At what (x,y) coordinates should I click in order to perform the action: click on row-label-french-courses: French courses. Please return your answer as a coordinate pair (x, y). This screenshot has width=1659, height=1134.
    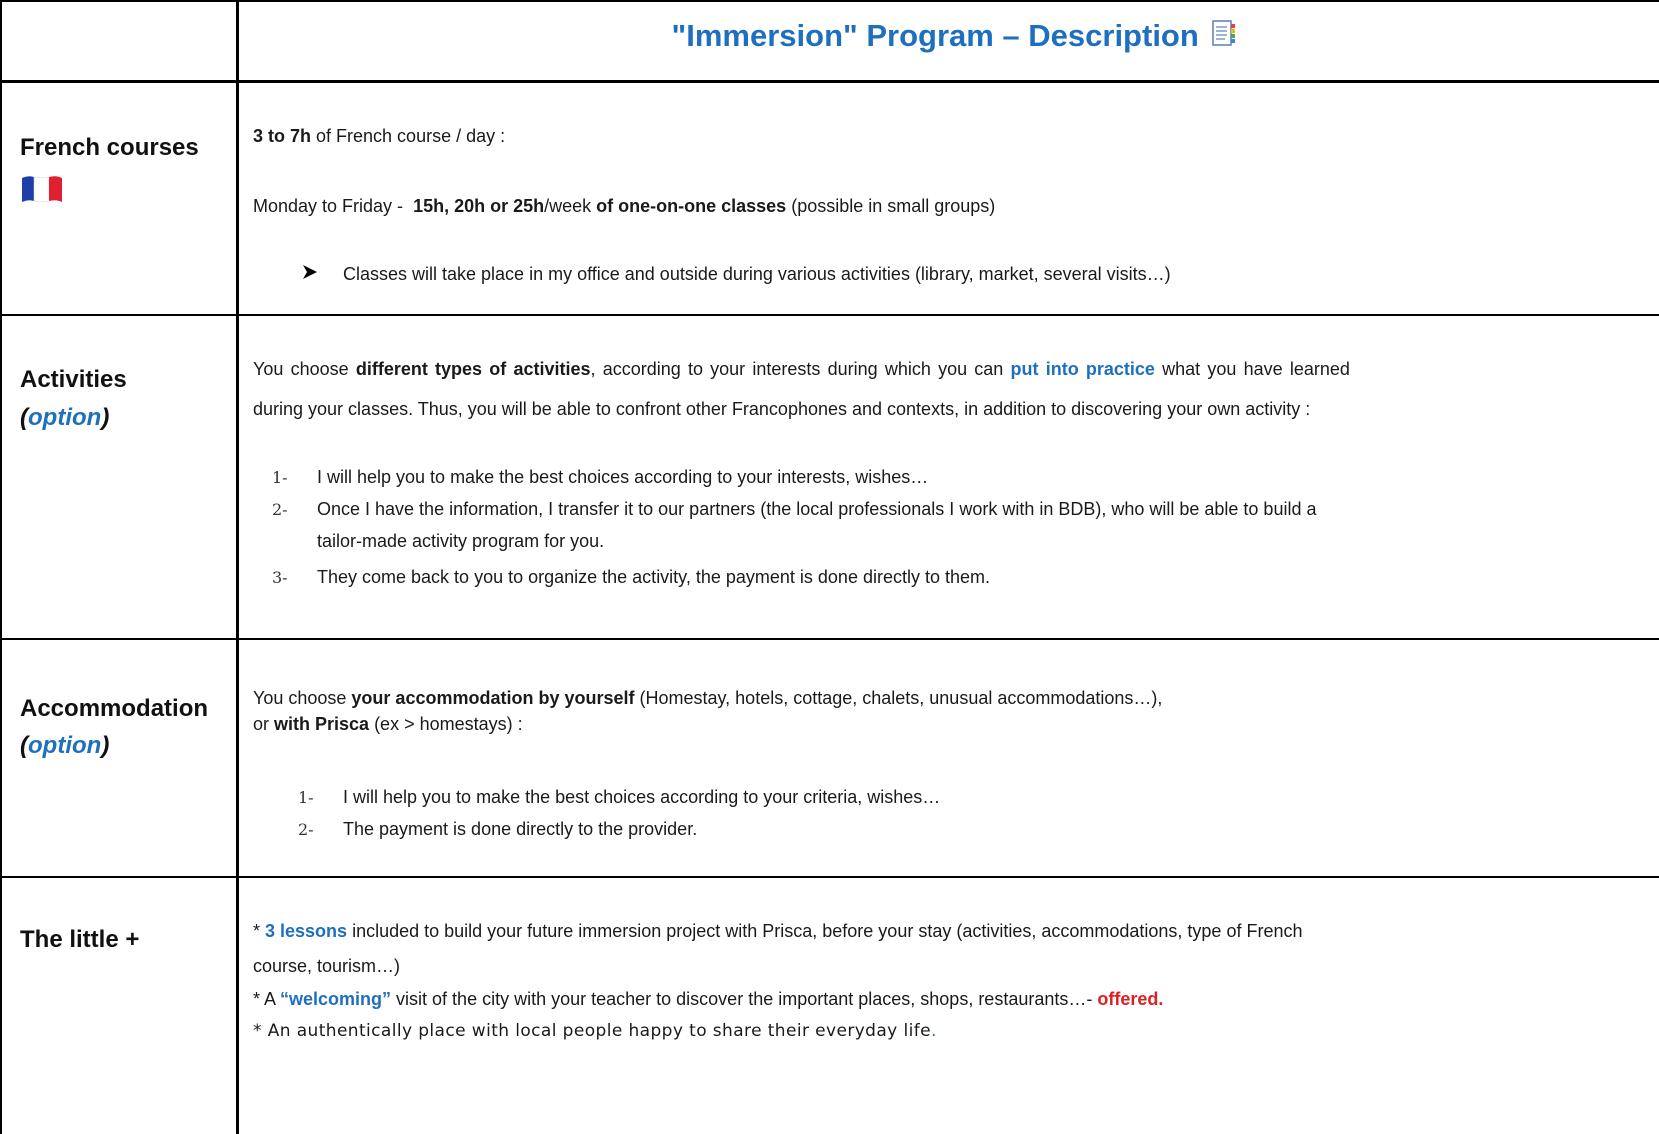
    Looking at the image, I should click on (109, 147).